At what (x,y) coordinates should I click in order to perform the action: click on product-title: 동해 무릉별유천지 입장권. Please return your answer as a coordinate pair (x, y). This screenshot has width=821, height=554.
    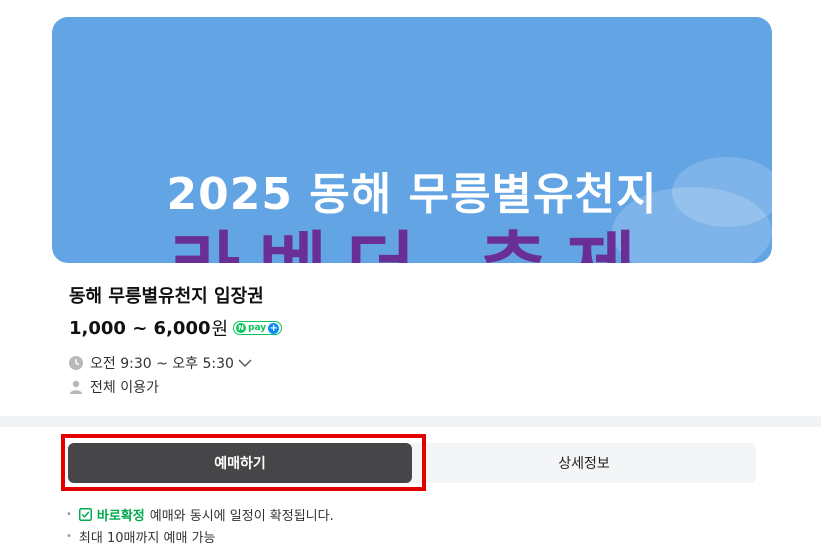
    Looking at the image, I should click on (166, 296).